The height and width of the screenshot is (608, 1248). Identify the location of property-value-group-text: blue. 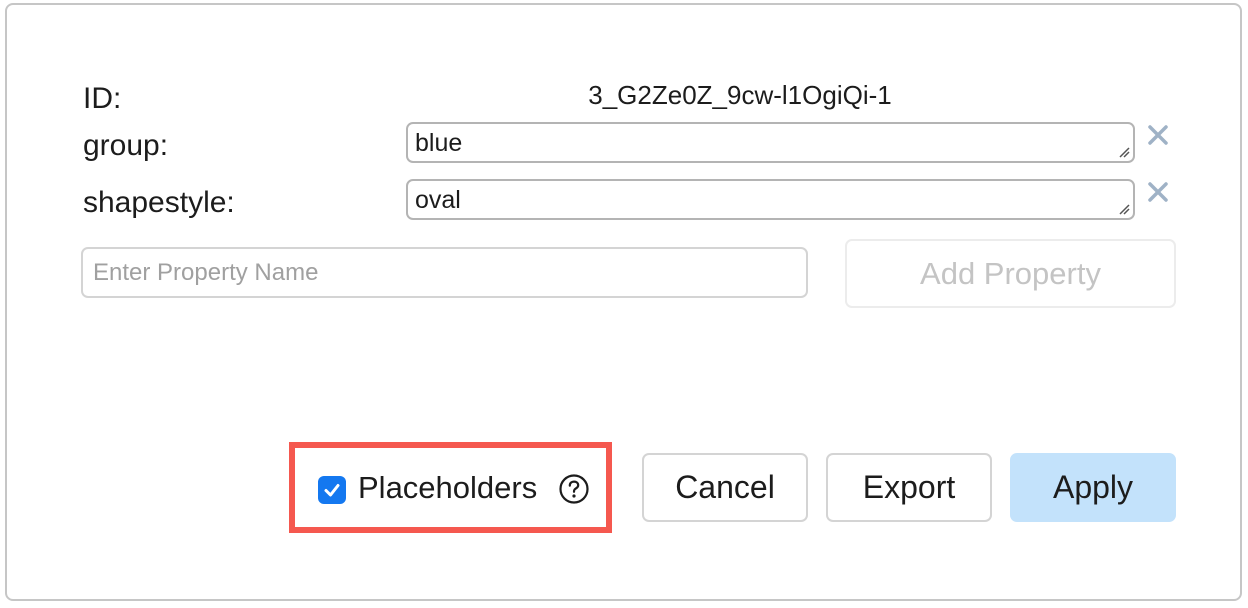
(439, 143).